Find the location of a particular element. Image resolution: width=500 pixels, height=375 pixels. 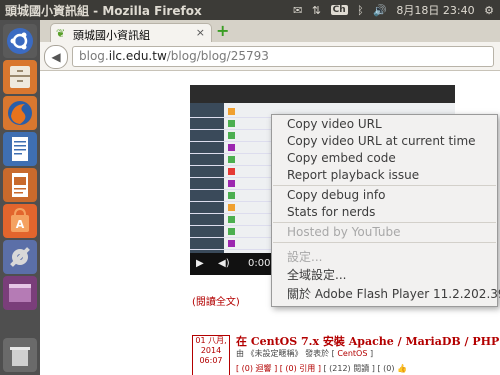

bluetooth-icon: ᛒ is located at coordinates (360, 10).